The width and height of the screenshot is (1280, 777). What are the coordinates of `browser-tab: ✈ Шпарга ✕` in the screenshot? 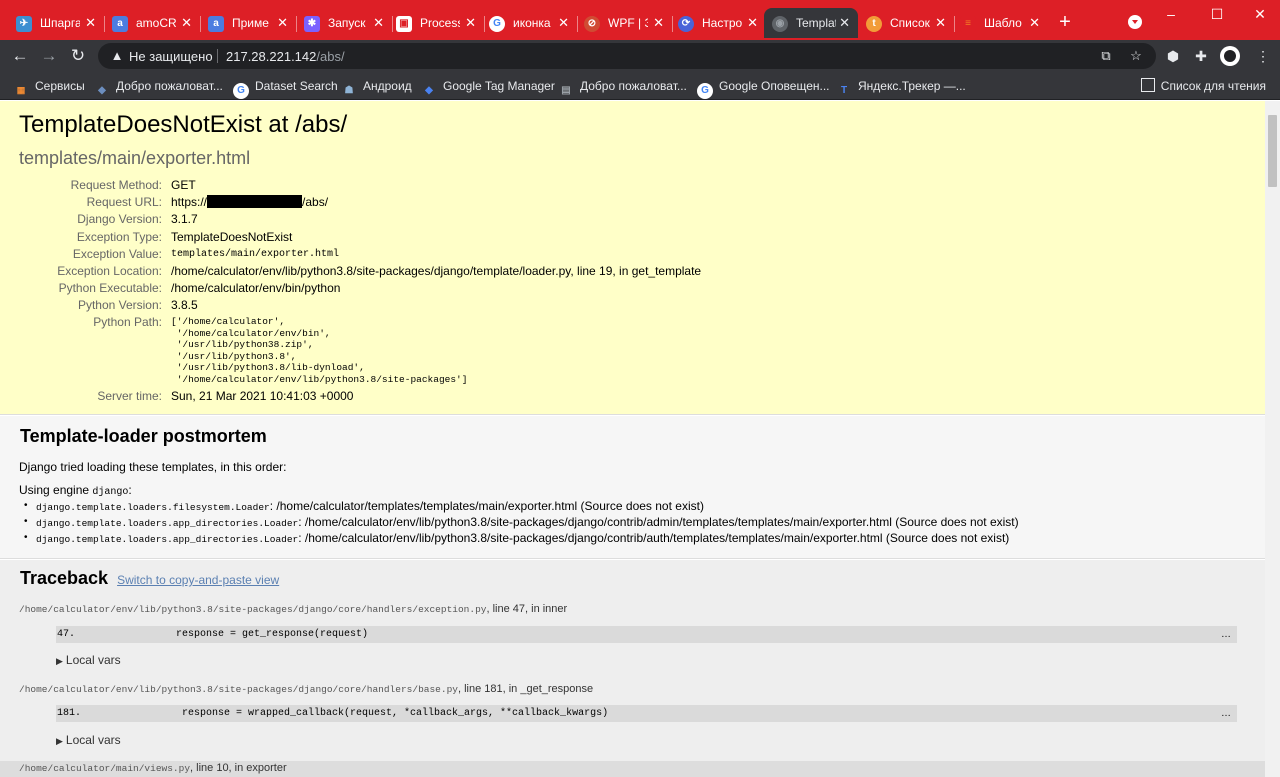 It's located at (56, 23).